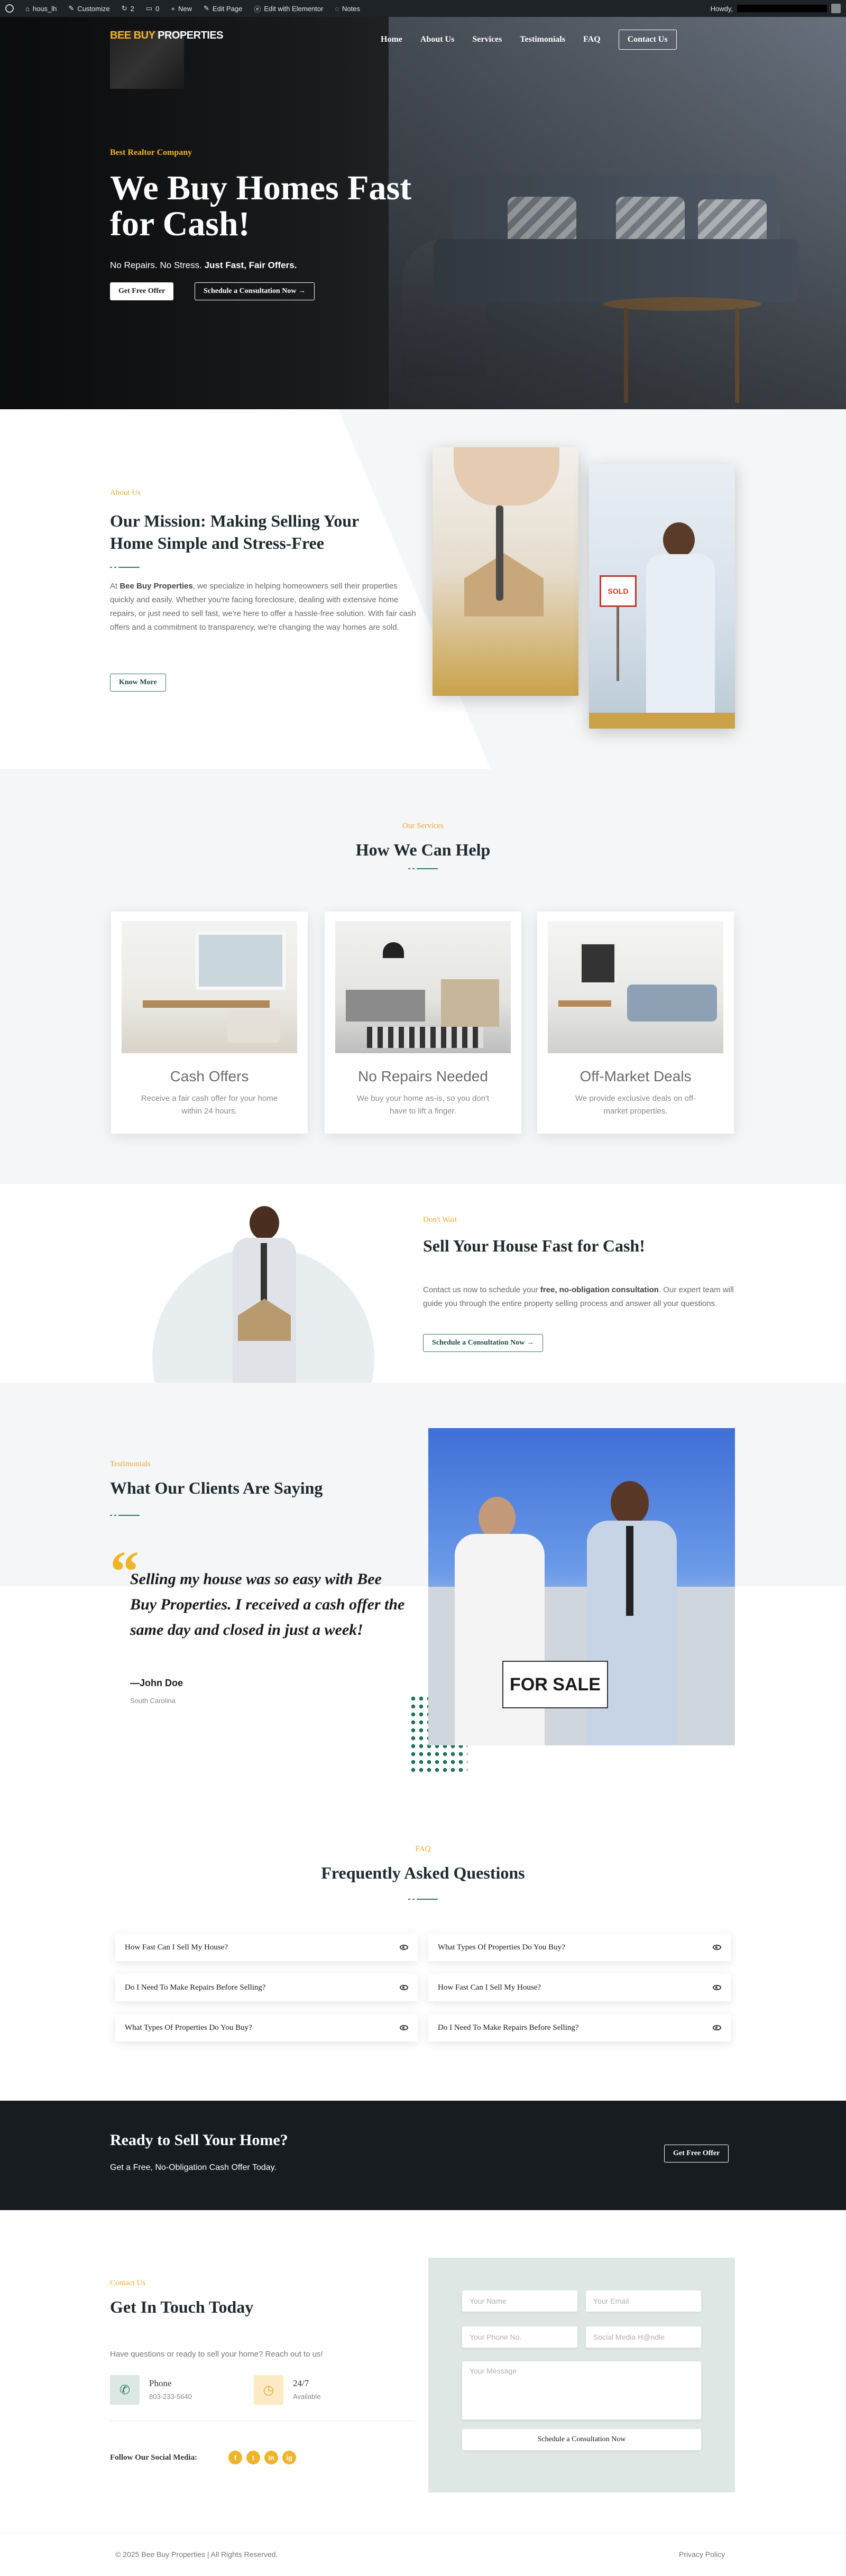  What do you see at coordinates (241, 961) in the screenshot?
I see `window-shape` at bounding box center [241, 961].